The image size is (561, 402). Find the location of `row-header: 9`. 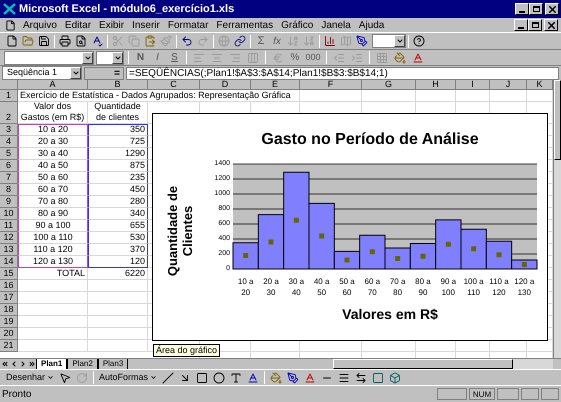

row-header: 9 is located at coordinates (9, 202).